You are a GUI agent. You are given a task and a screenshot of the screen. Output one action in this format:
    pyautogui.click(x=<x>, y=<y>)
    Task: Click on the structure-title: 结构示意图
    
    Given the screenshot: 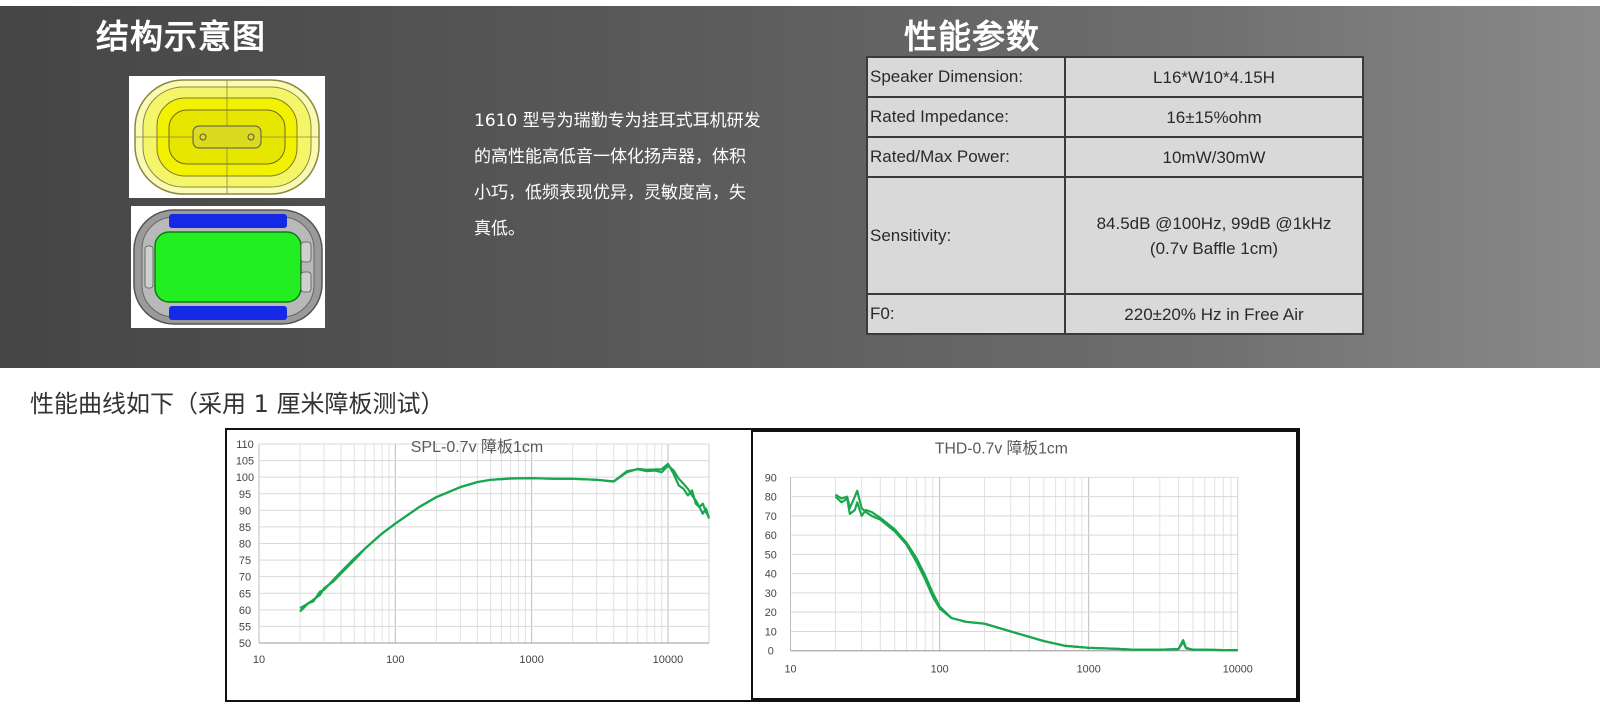 What is the action you would take?
    pyautogui.click(x=181, y=36)
    